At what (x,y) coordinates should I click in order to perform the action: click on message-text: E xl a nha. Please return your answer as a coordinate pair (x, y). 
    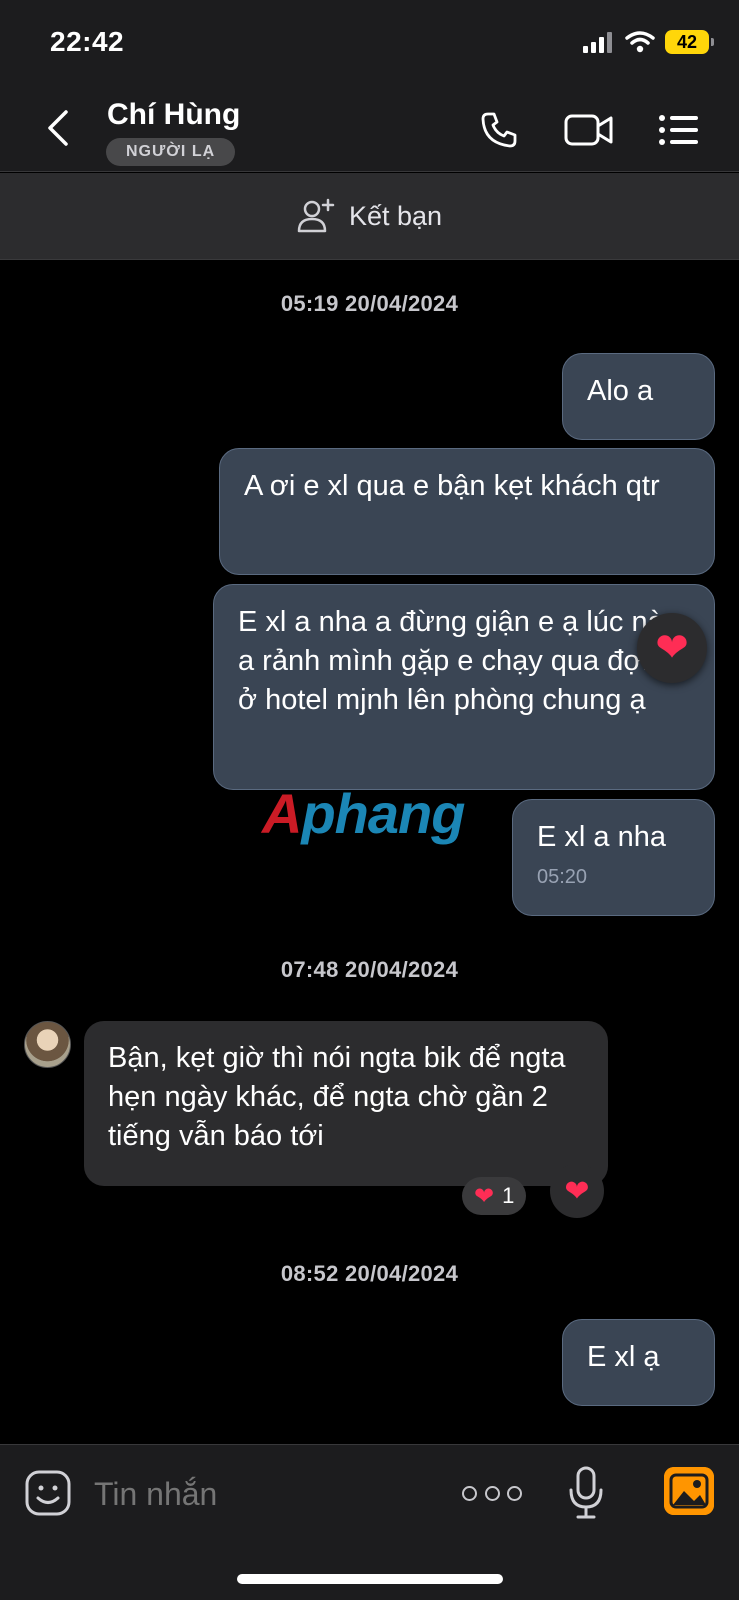
    Looking at the image, I should click on (601, 837).